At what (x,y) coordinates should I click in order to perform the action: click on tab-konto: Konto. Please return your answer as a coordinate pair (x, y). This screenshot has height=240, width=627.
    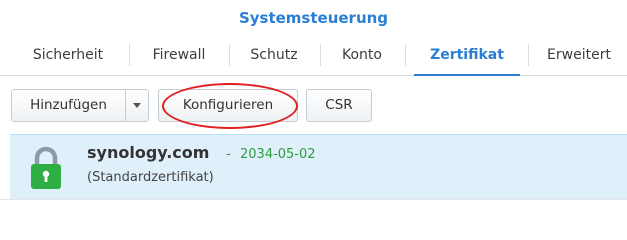
    Looking at the image, I should click on (362, 56).